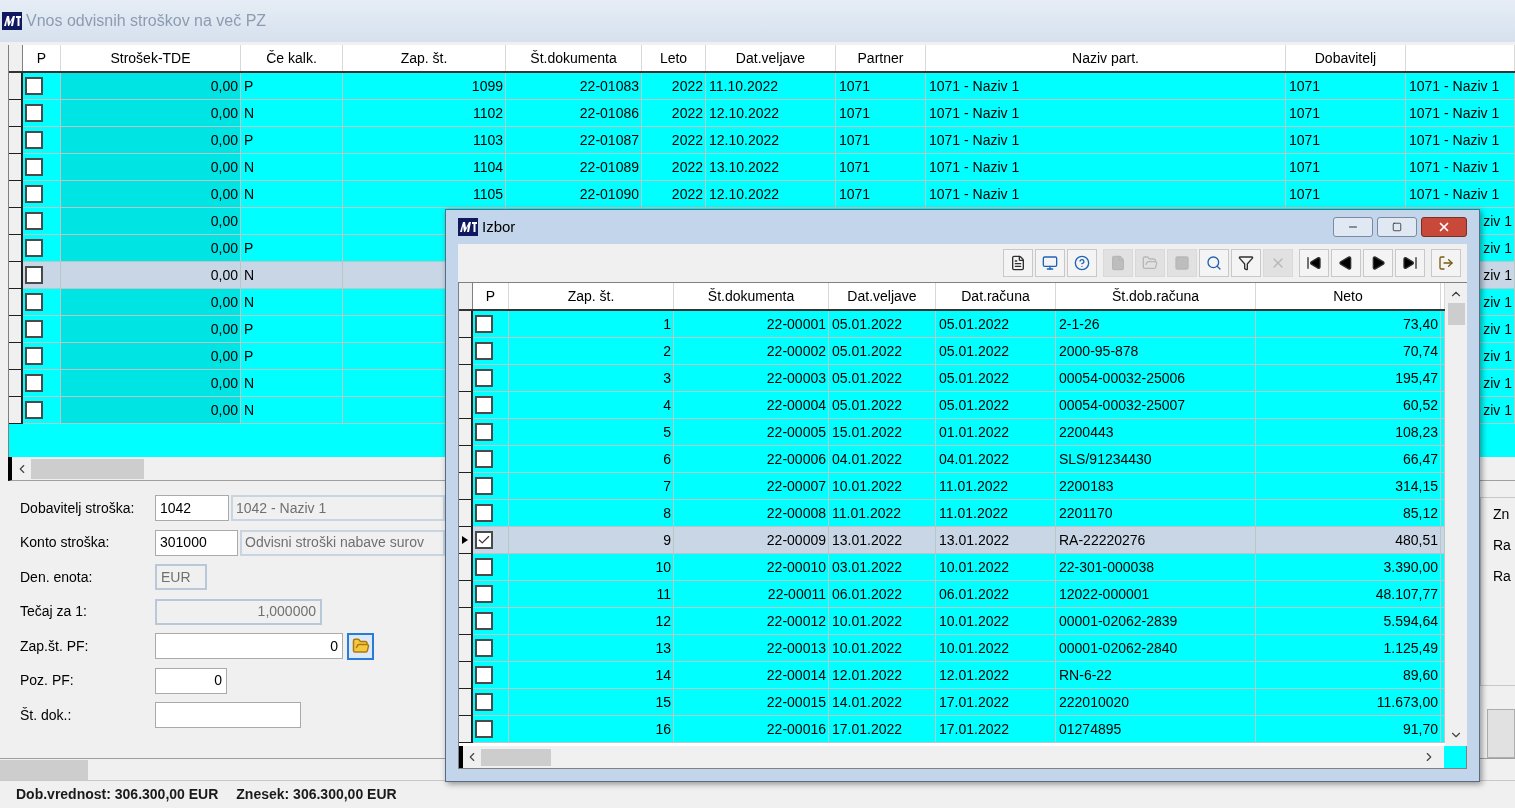 The image size is (1515, 808). I want to click on table-cell: 73,40, so click(1348, 324).